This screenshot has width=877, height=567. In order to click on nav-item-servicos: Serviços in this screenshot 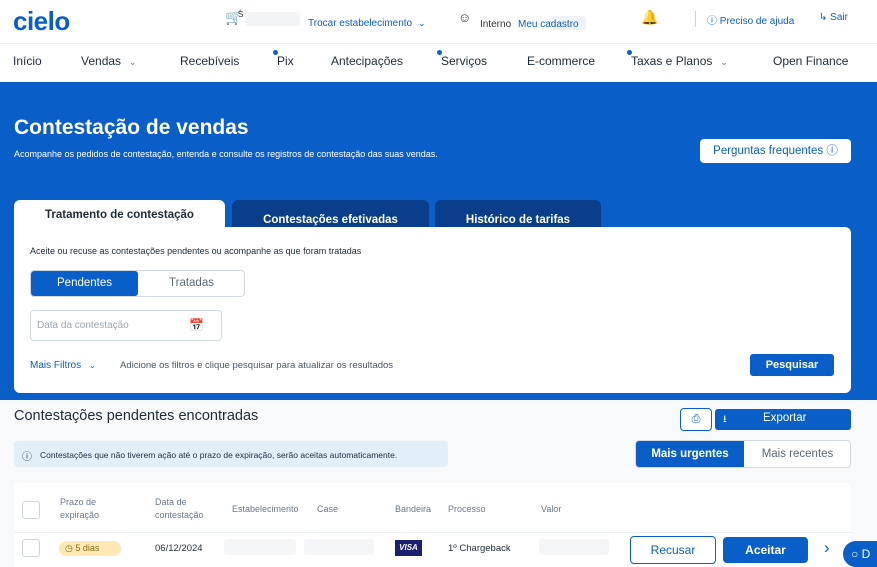, I will do `click(462, 59)`.